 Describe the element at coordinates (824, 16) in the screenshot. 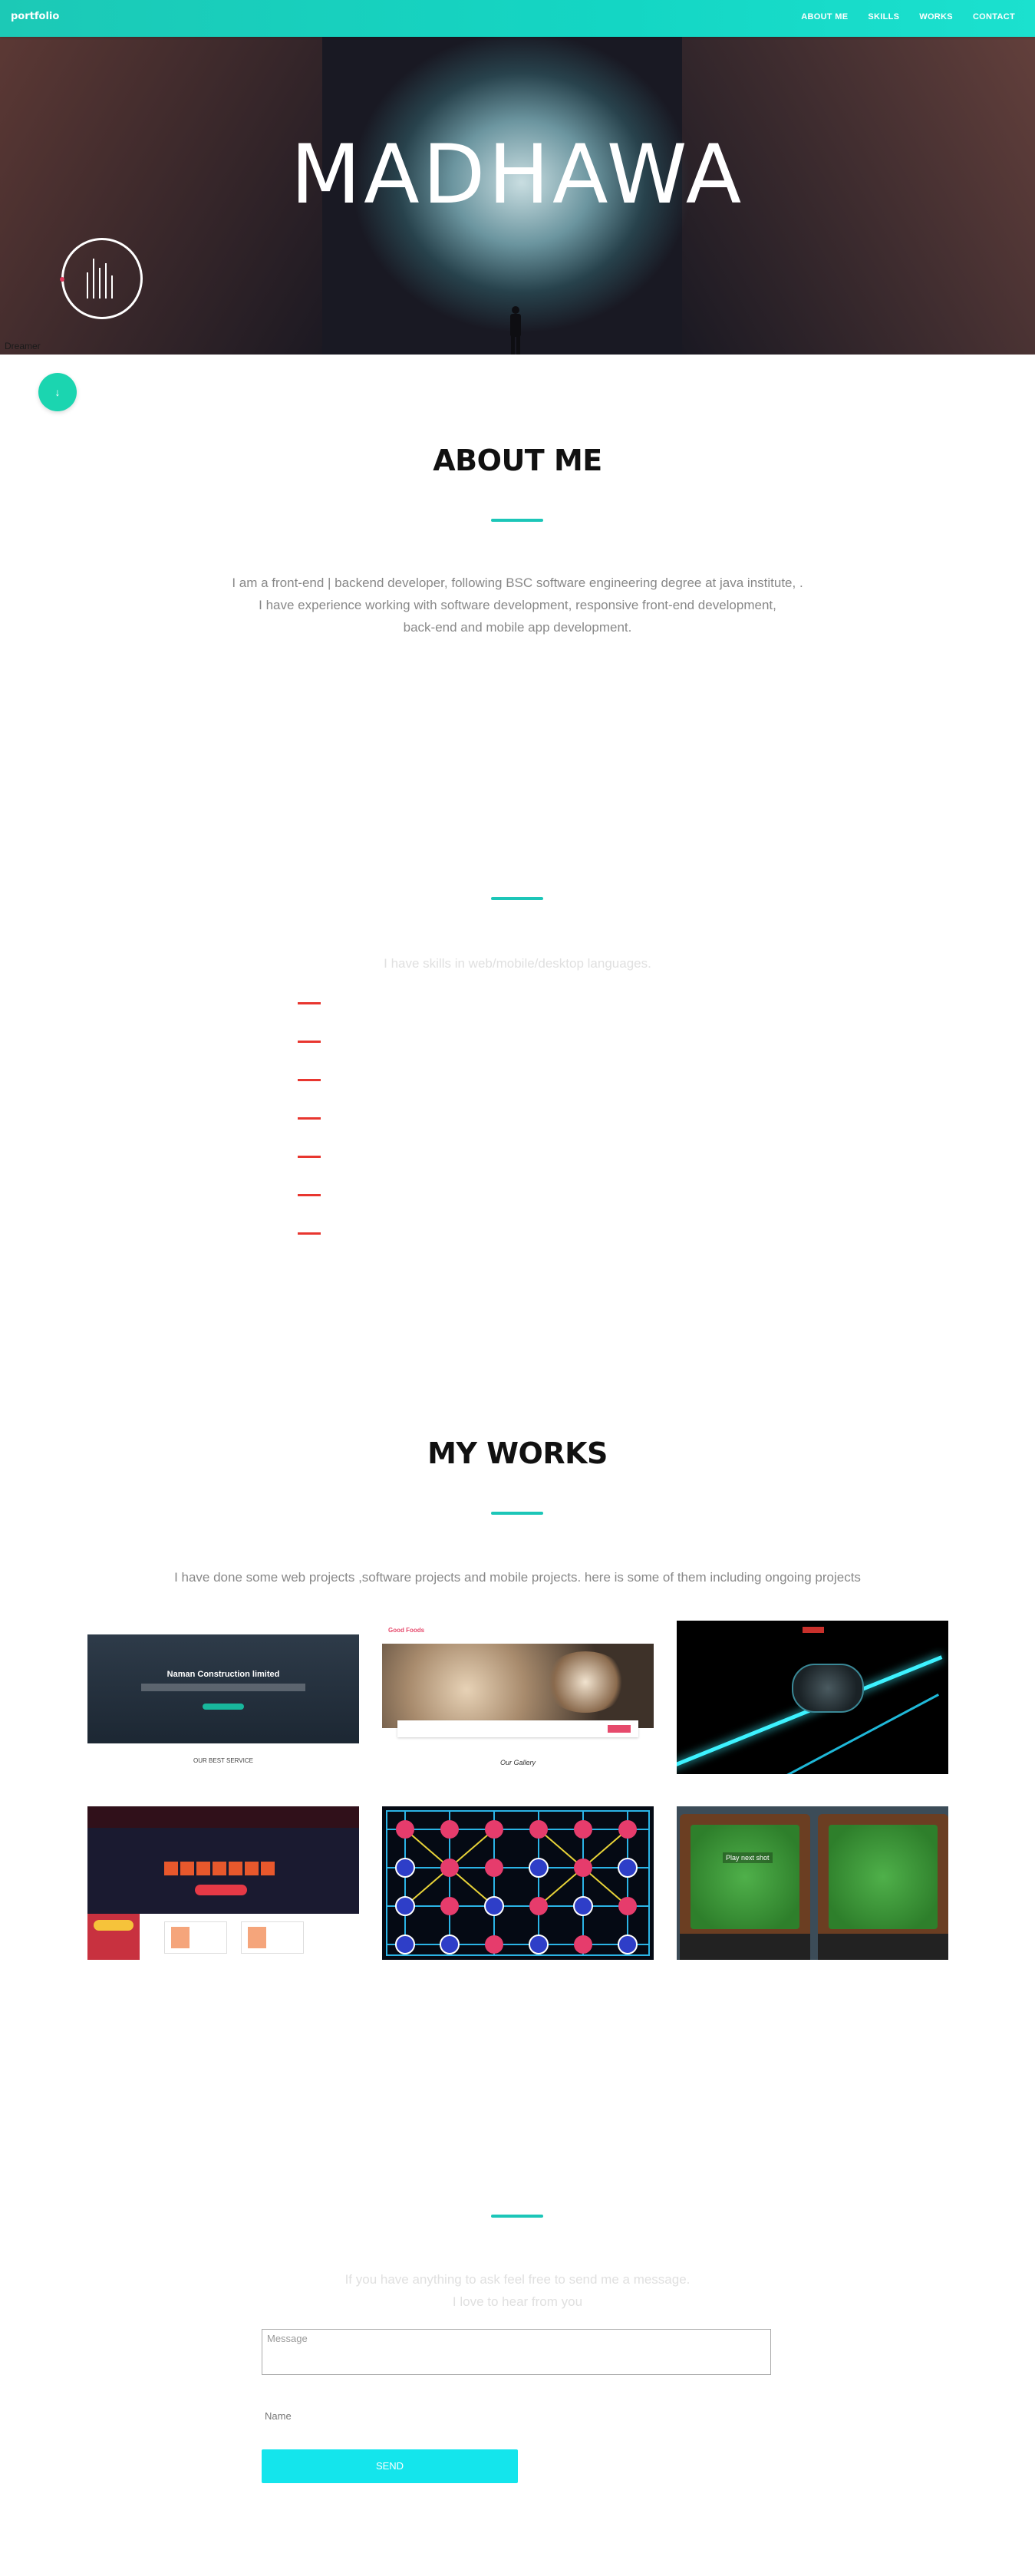

I see `nav-about-me: ABOUT ME` at that location.